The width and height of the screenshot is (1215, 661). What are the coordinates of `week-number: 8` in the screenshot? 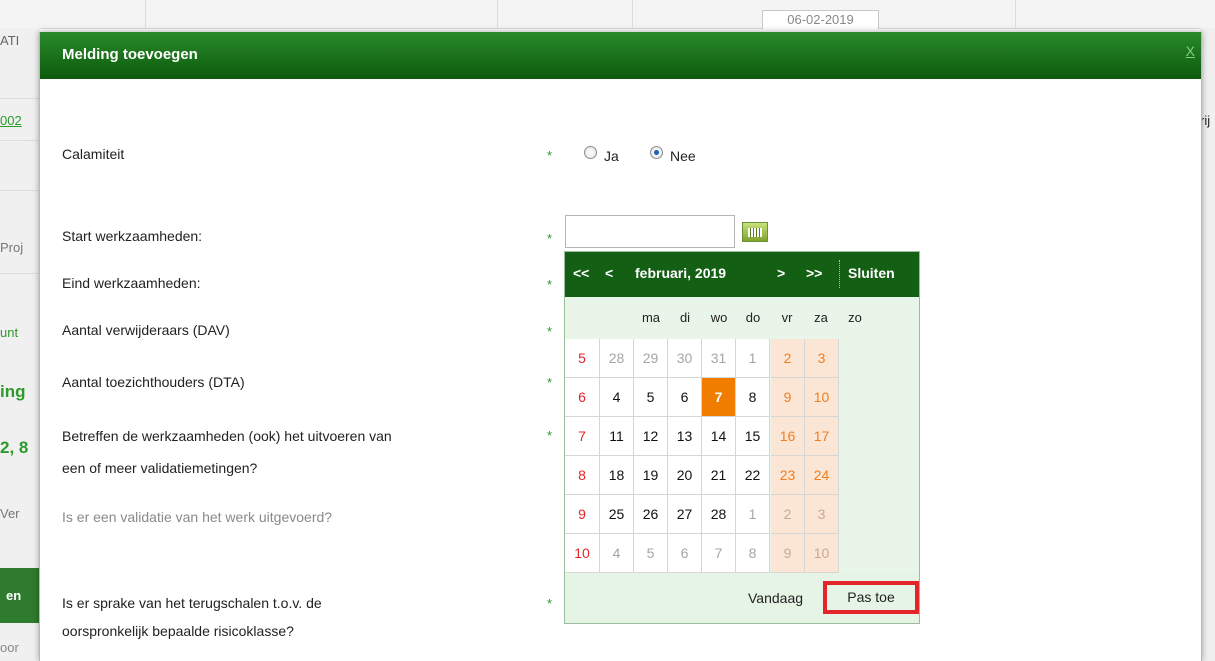 It's located at (582, 475).